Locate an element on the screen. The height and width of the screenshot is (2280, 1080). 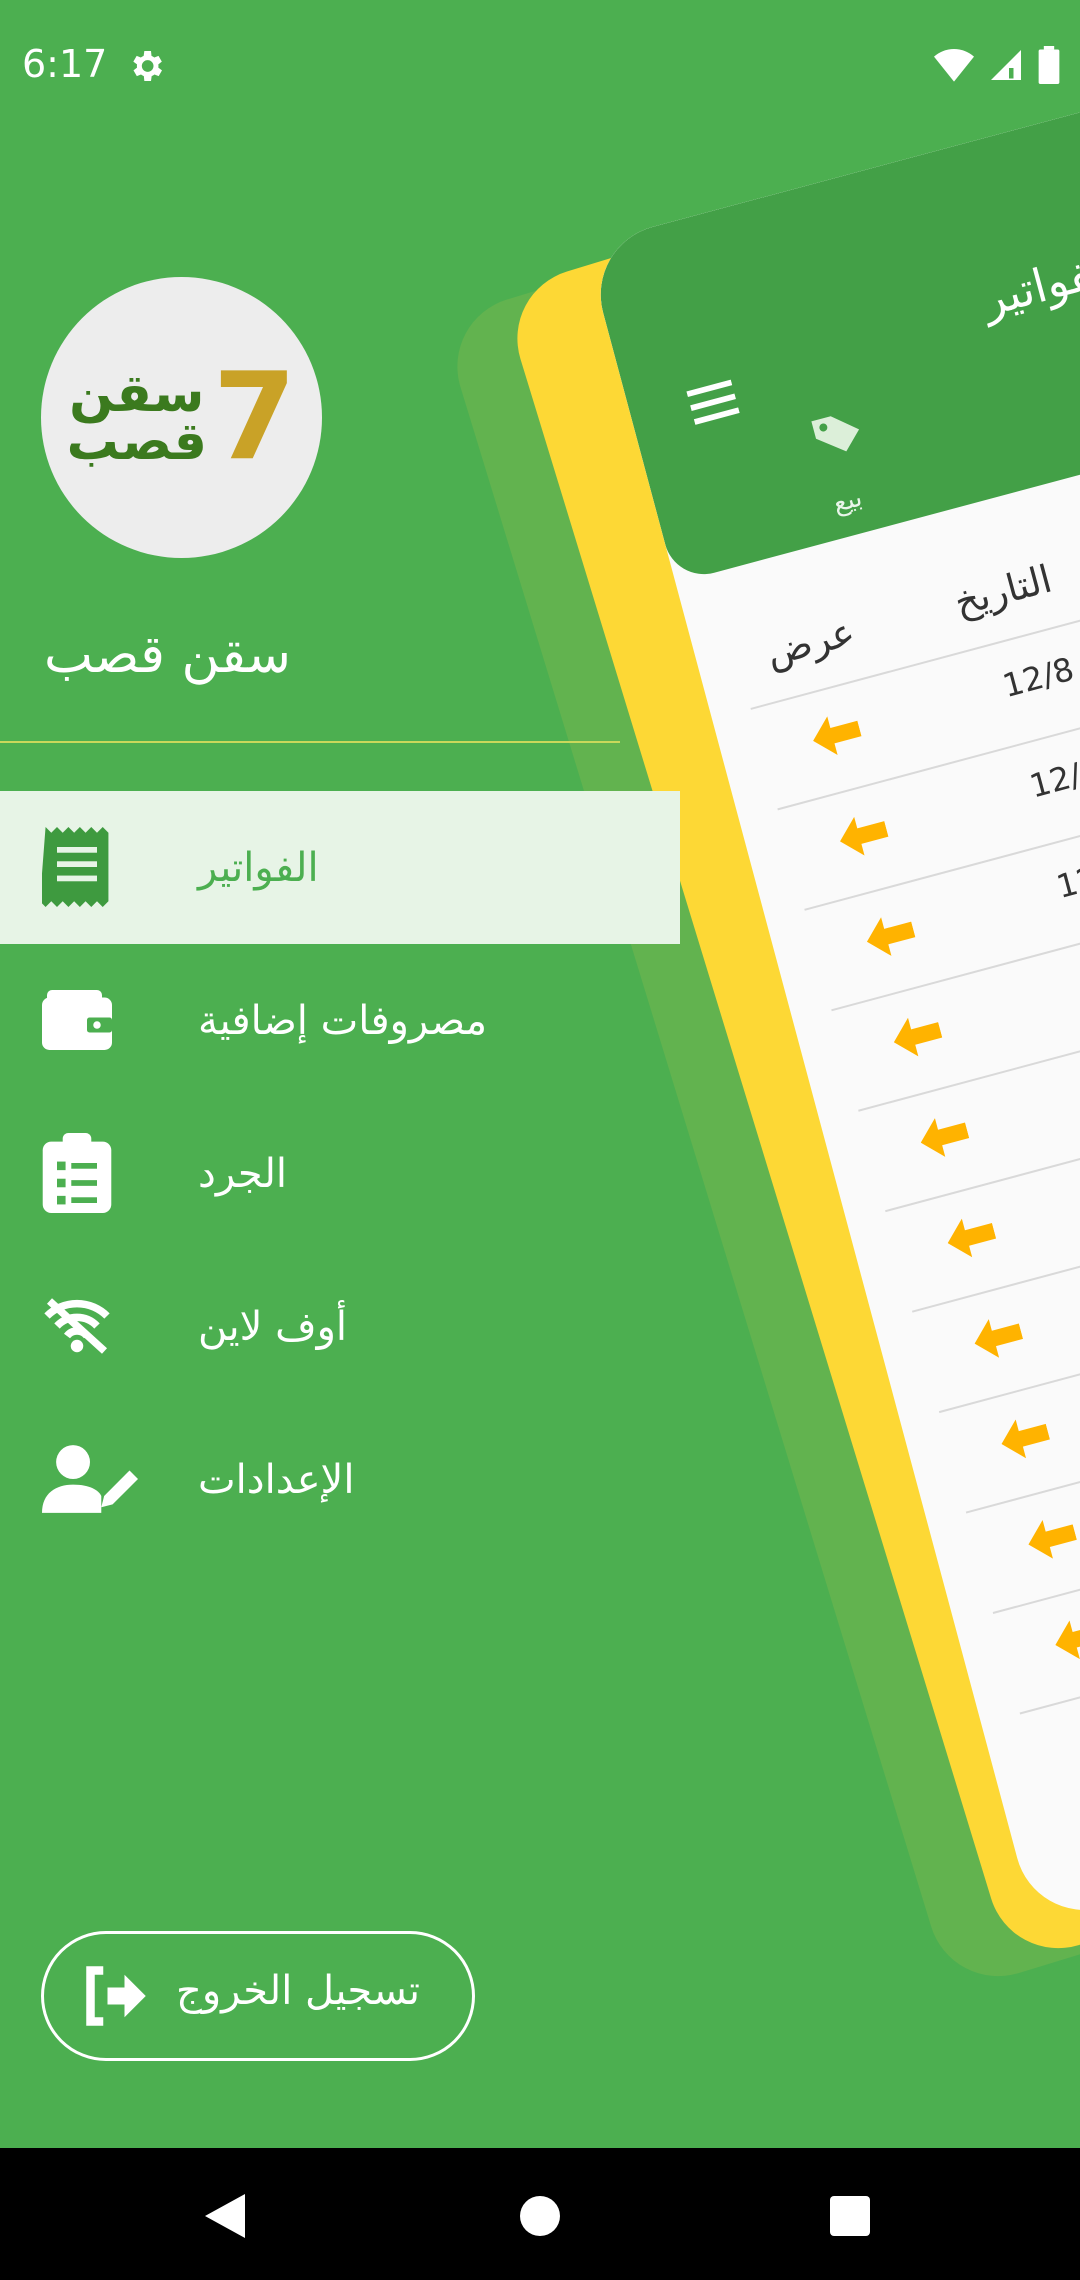
column-header-date: التاريخ is located at coordinates (1003, 590).